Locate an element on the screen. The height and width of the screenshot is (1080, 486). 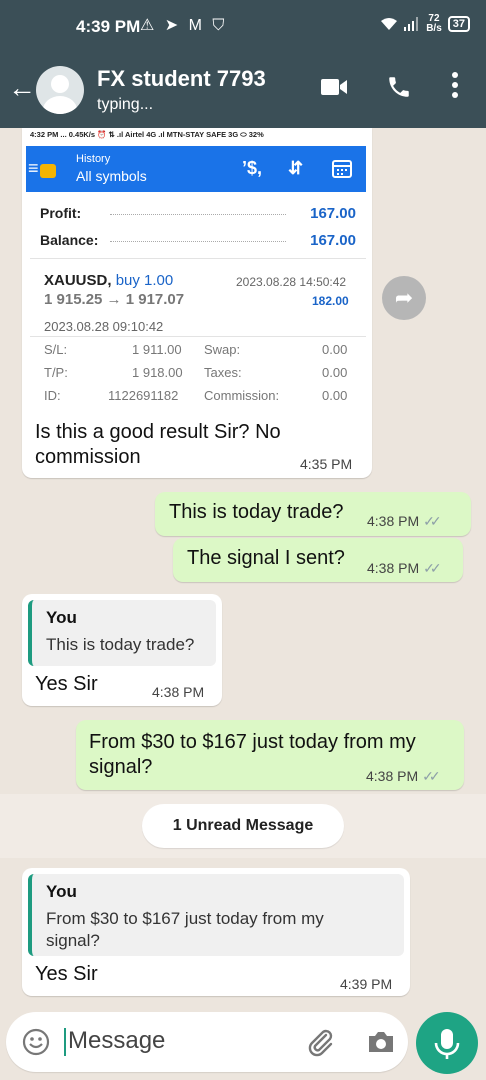
screenshot-toolbar: ≡ History All symbols ’$, ⇵ is located at coordinates (196, 169).